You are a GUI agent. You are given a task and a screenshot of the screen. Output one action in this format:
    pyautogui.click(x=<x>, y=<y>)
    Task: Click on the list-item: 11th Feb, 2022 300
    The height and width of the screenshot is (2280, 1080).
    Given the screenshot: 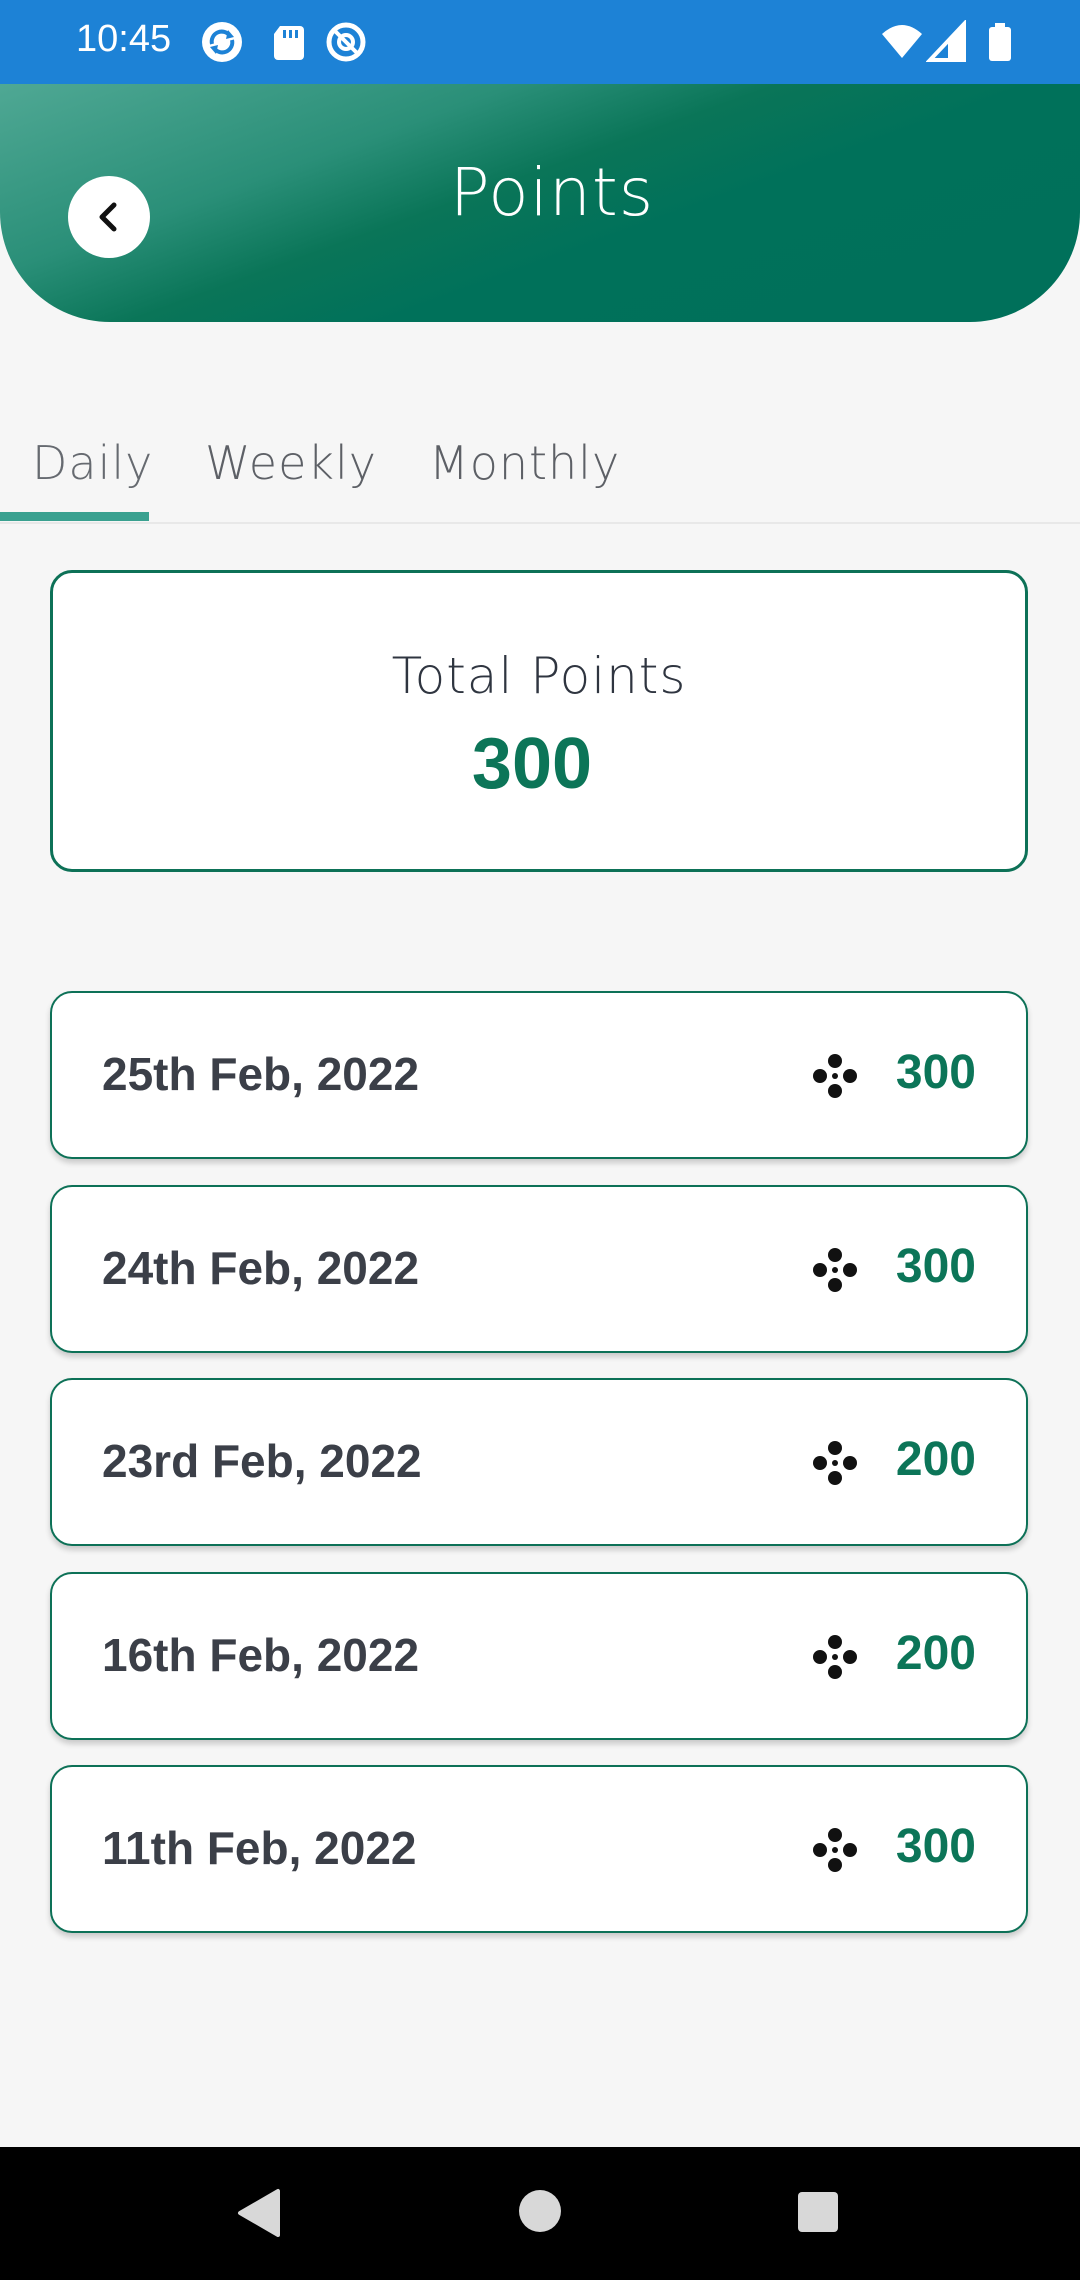 What is the action you would take?
    pyautogui.click(x=539, y=1849)
    